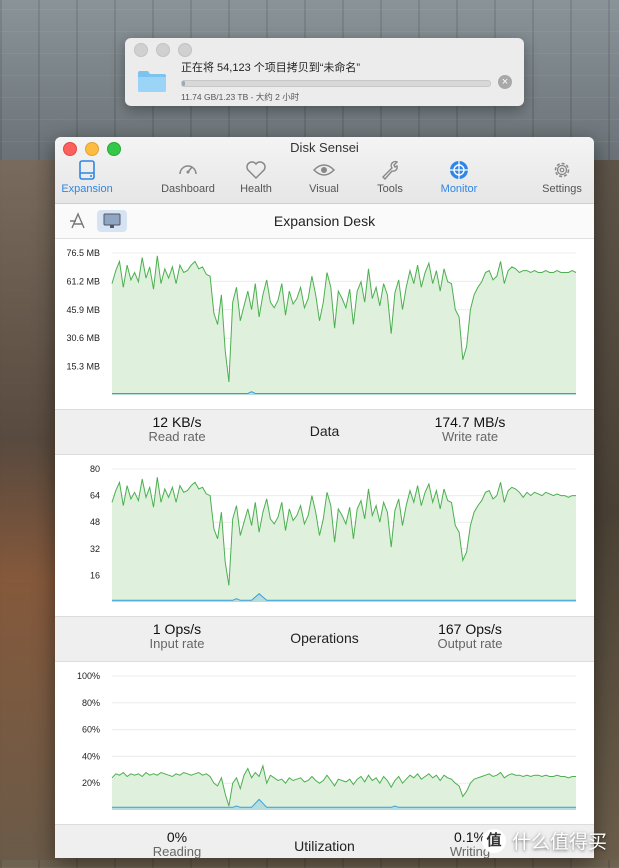 The width and height of the screenshot is (619, 868). I want to click on y-tick-label: 80%, so click(91, 703).